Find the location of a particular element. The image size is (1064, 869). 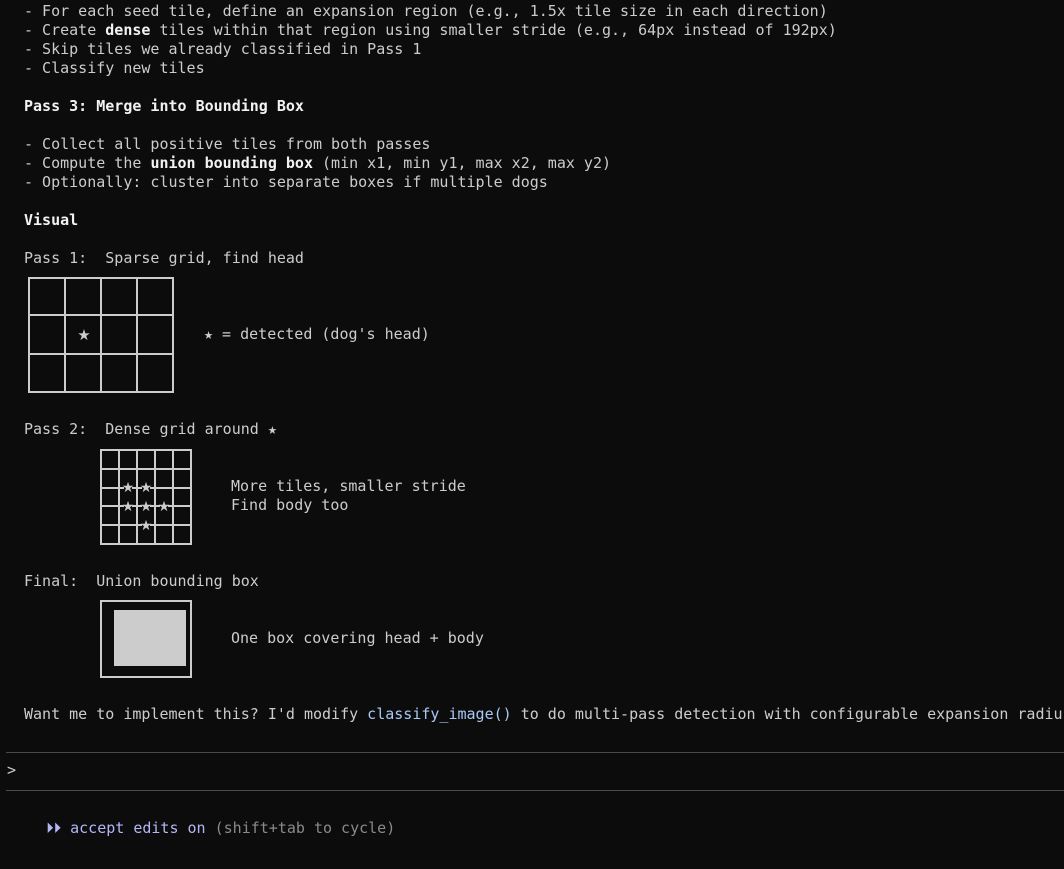

pass1-note: ★ = detected (dog's head) is located at coordinates (317, 334).